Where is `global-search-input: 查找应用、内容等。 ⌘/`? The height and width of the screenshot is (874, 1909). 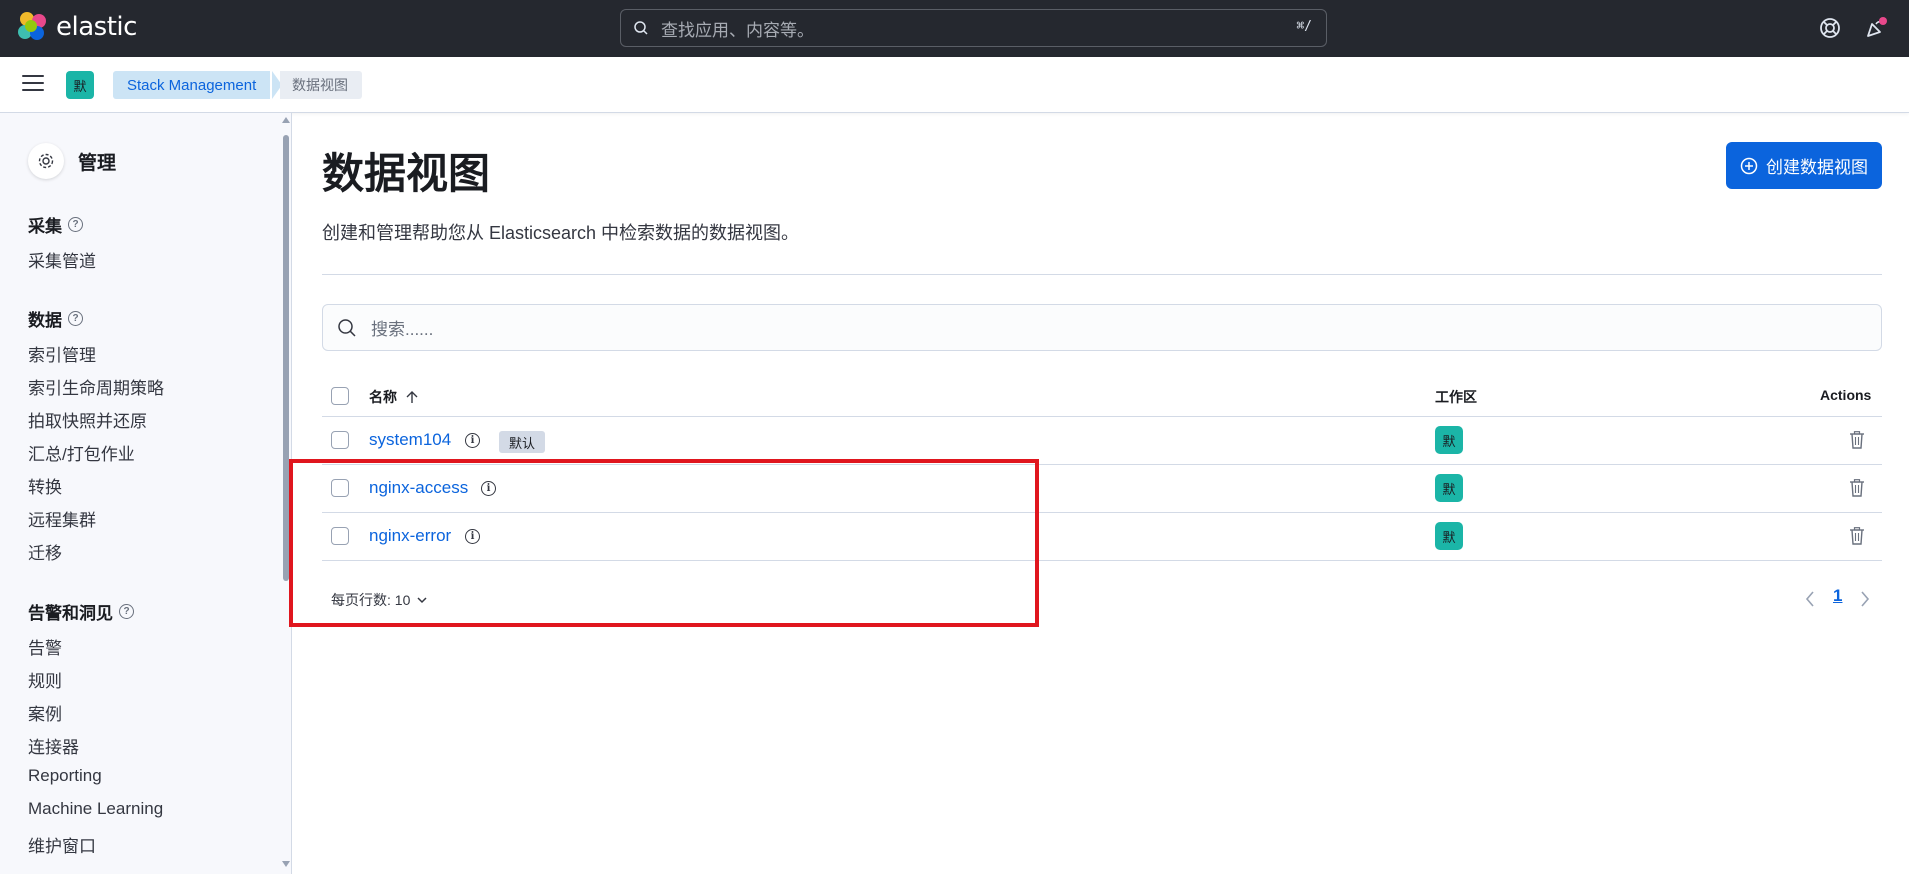 global-search-input: 查找应用、内容等。 ⌘/ is located at coordinates (973, 28).